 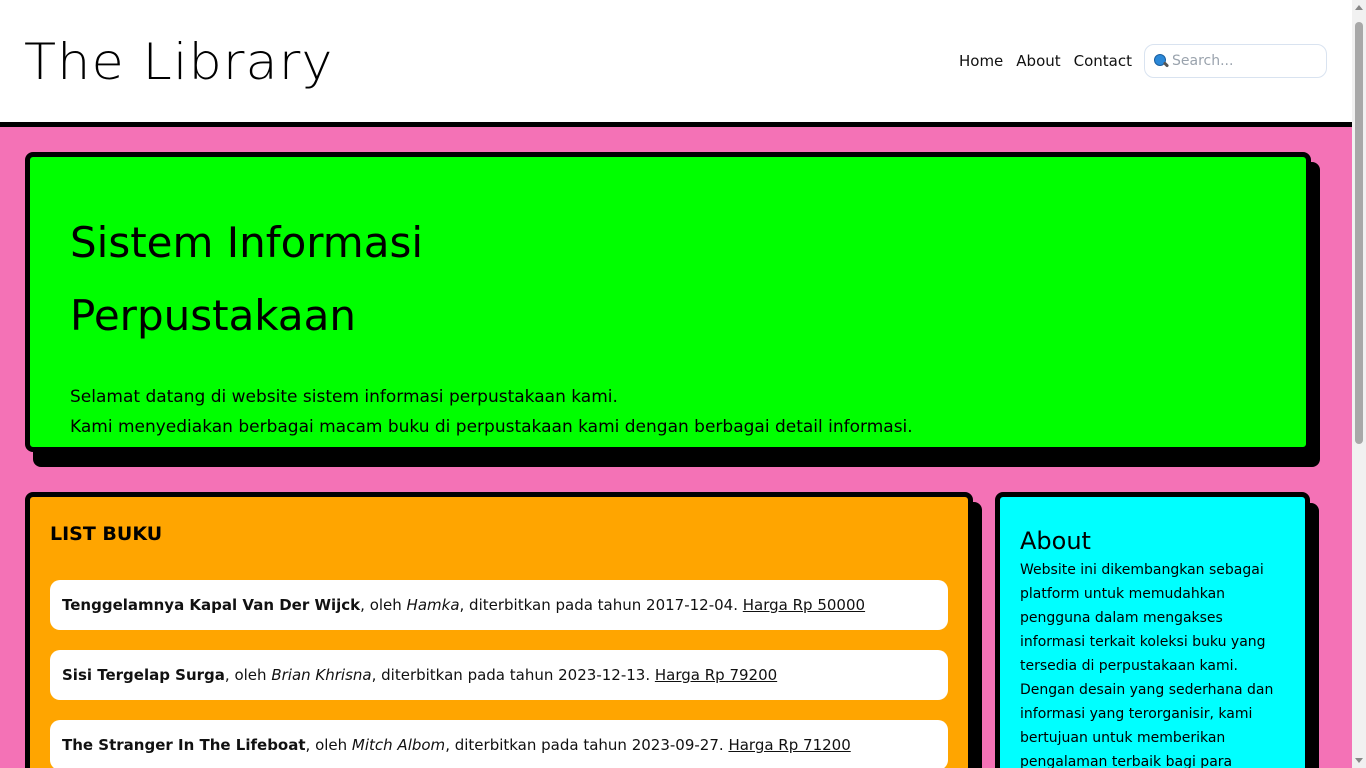 What do you see at coordinates (981, 61) in the screenshot?
I see `nav-home-link: Home` at bounding box center [981, 61].